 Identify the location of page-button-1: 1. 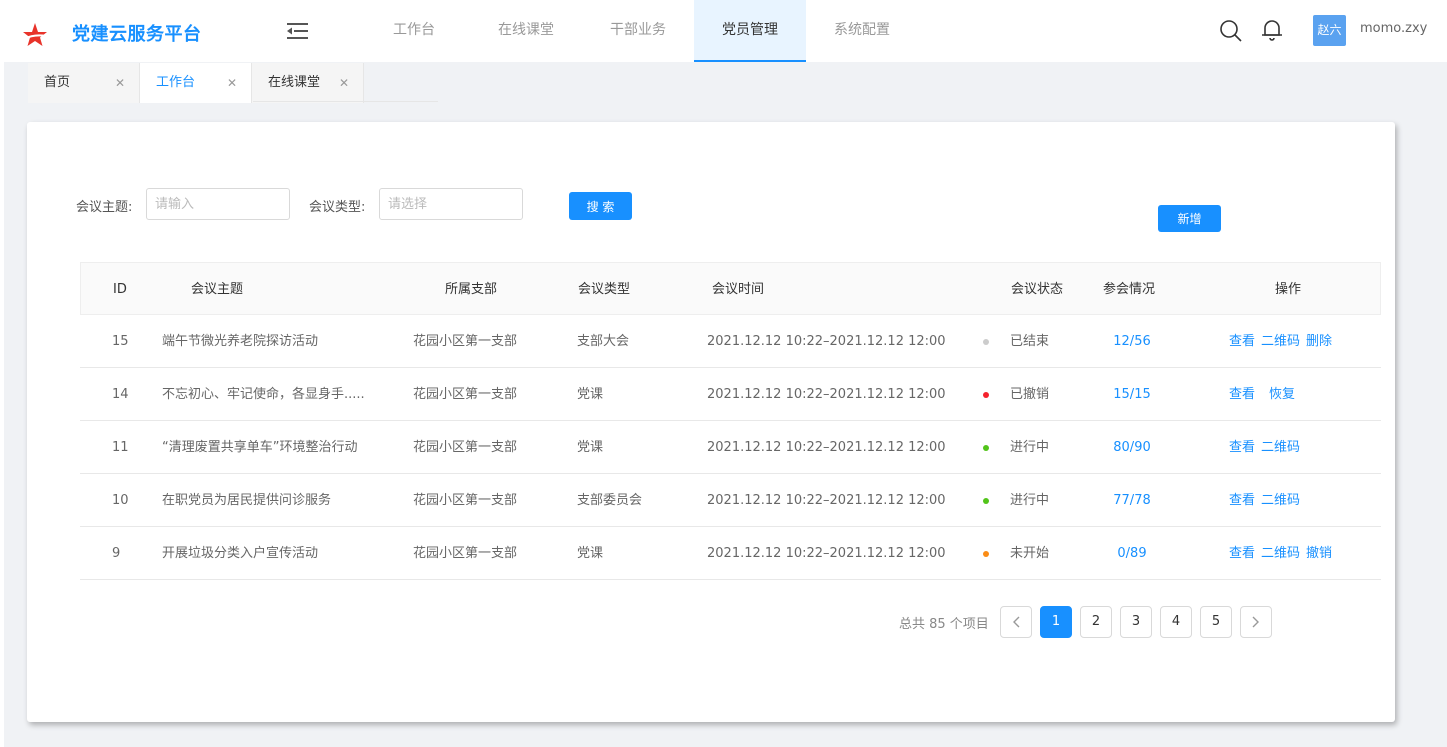
(1056, 622).